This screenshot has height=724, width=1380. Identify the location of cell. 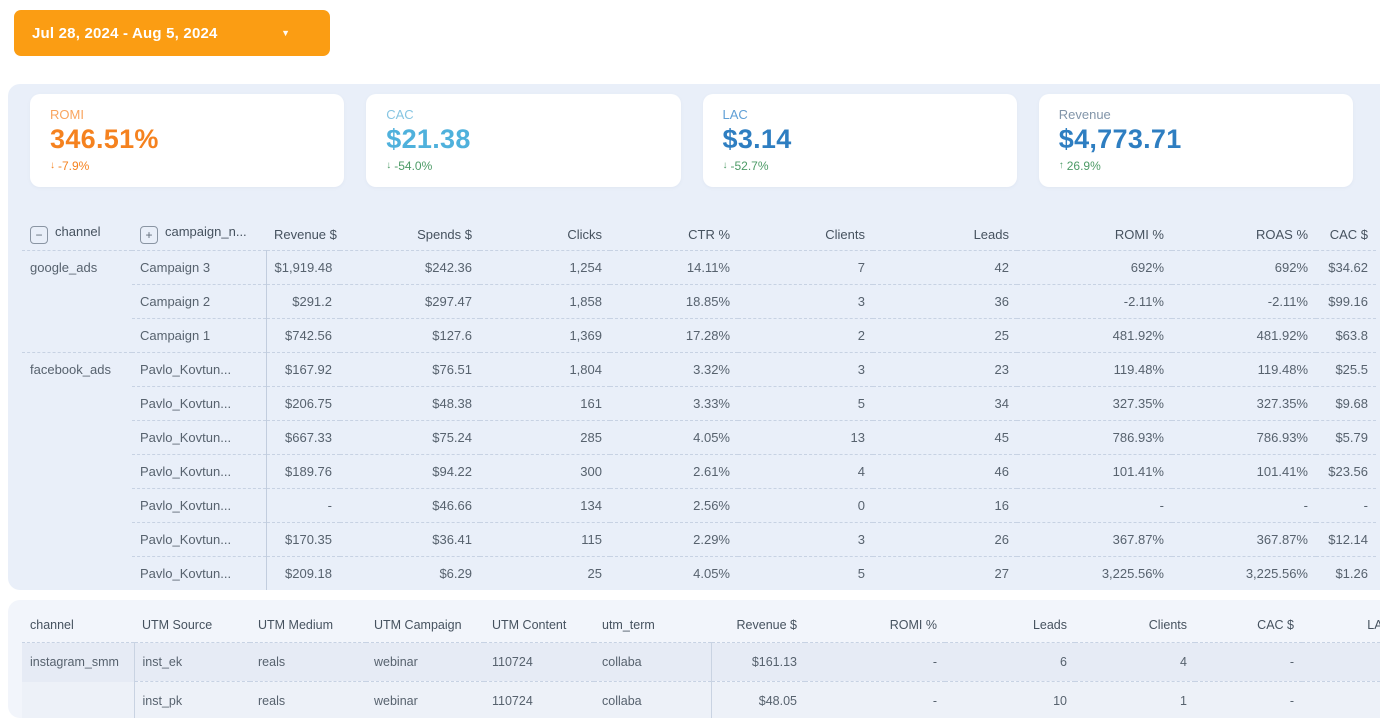
(1341, 699).